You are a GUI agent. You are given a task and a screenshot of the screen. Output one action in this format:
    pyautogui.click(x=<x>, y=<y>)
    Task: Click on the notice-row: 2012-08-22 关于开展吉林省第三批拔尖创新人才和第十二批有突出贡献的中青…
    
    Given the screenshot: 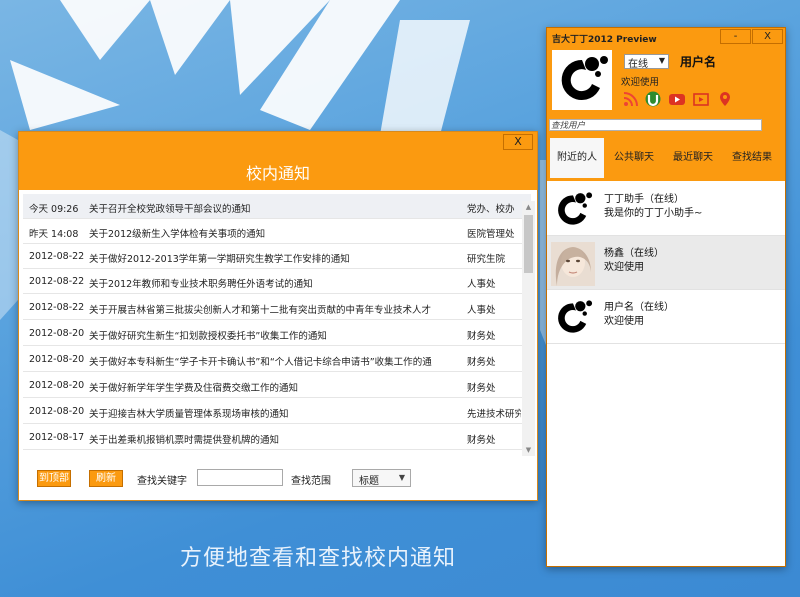 What is the action you would take?
    pyautogui.click(x=277, y=307)
    